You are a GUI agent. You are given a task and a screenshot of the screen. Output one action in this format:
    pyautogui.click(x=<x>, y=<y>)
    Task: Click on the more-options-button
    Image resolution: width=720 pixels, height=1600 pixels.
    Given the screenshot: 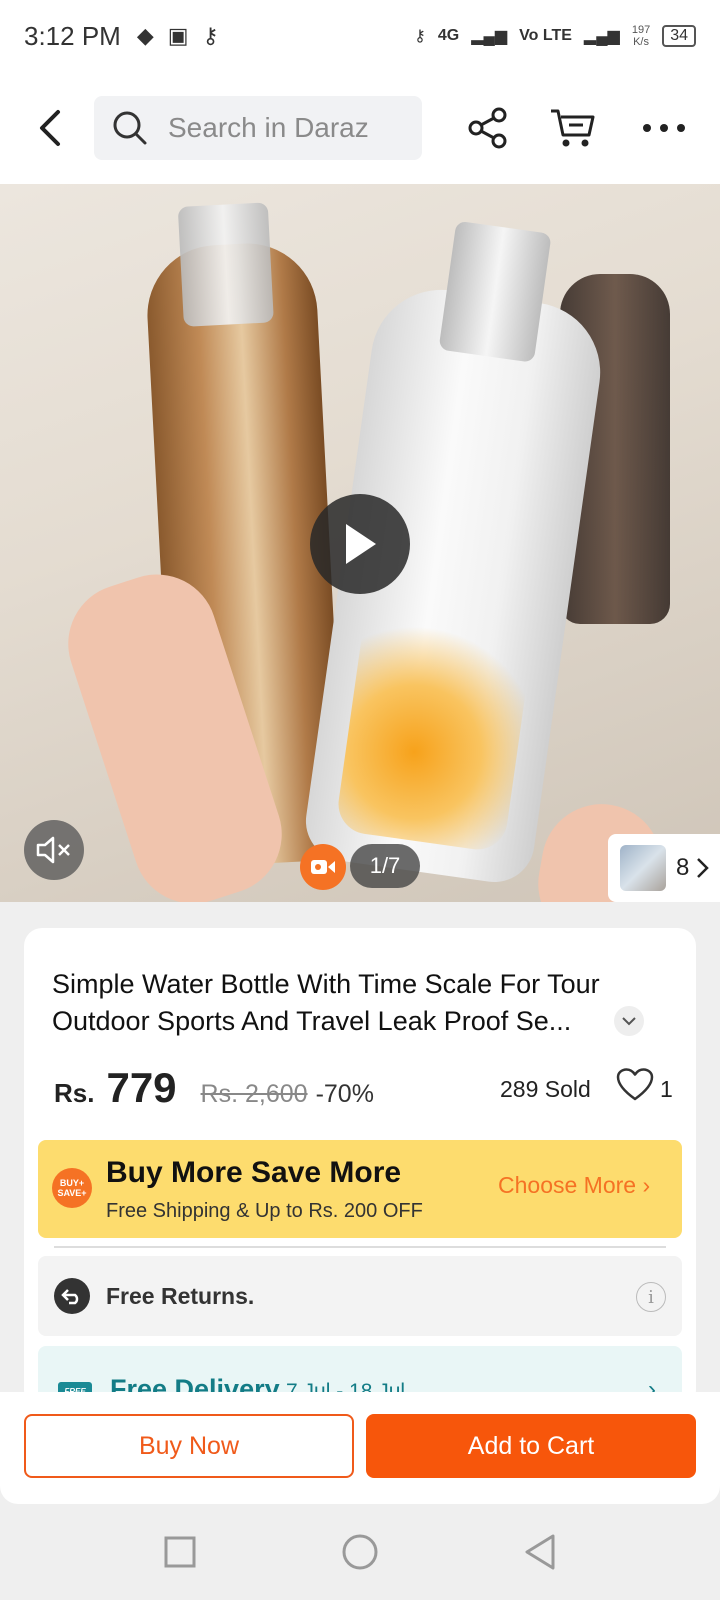 What is the action you would take?
    pyautogui.click(x=664, y=128)
    